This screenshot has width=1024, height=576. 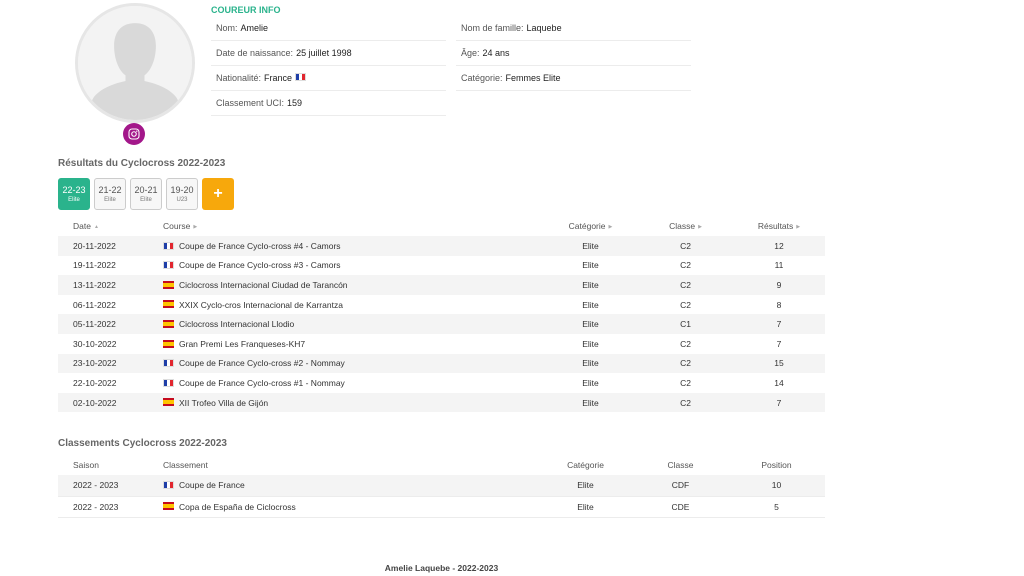 What do you see at coordinates (779, 363) in the screenshot?
I see `result-position: 15` at bounding box center [779, 363].